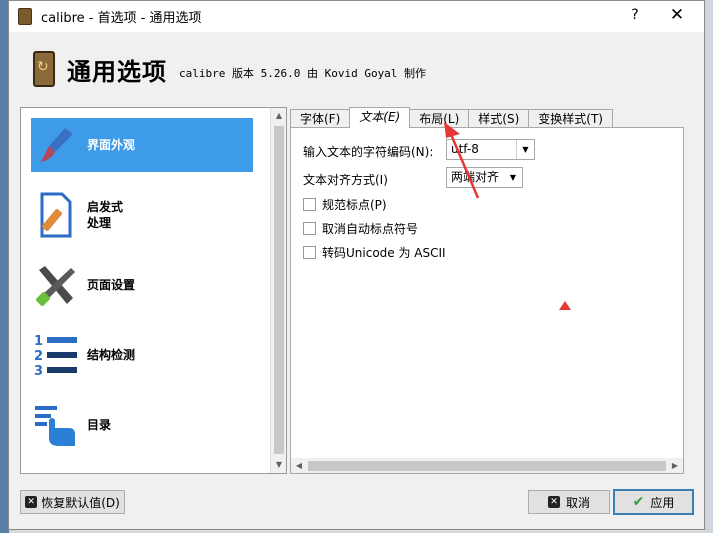 Image resolution: width=713 pixels, height=533 pixels. I want to click on checkbox-label: 规范标点(P), so click(354, 205).